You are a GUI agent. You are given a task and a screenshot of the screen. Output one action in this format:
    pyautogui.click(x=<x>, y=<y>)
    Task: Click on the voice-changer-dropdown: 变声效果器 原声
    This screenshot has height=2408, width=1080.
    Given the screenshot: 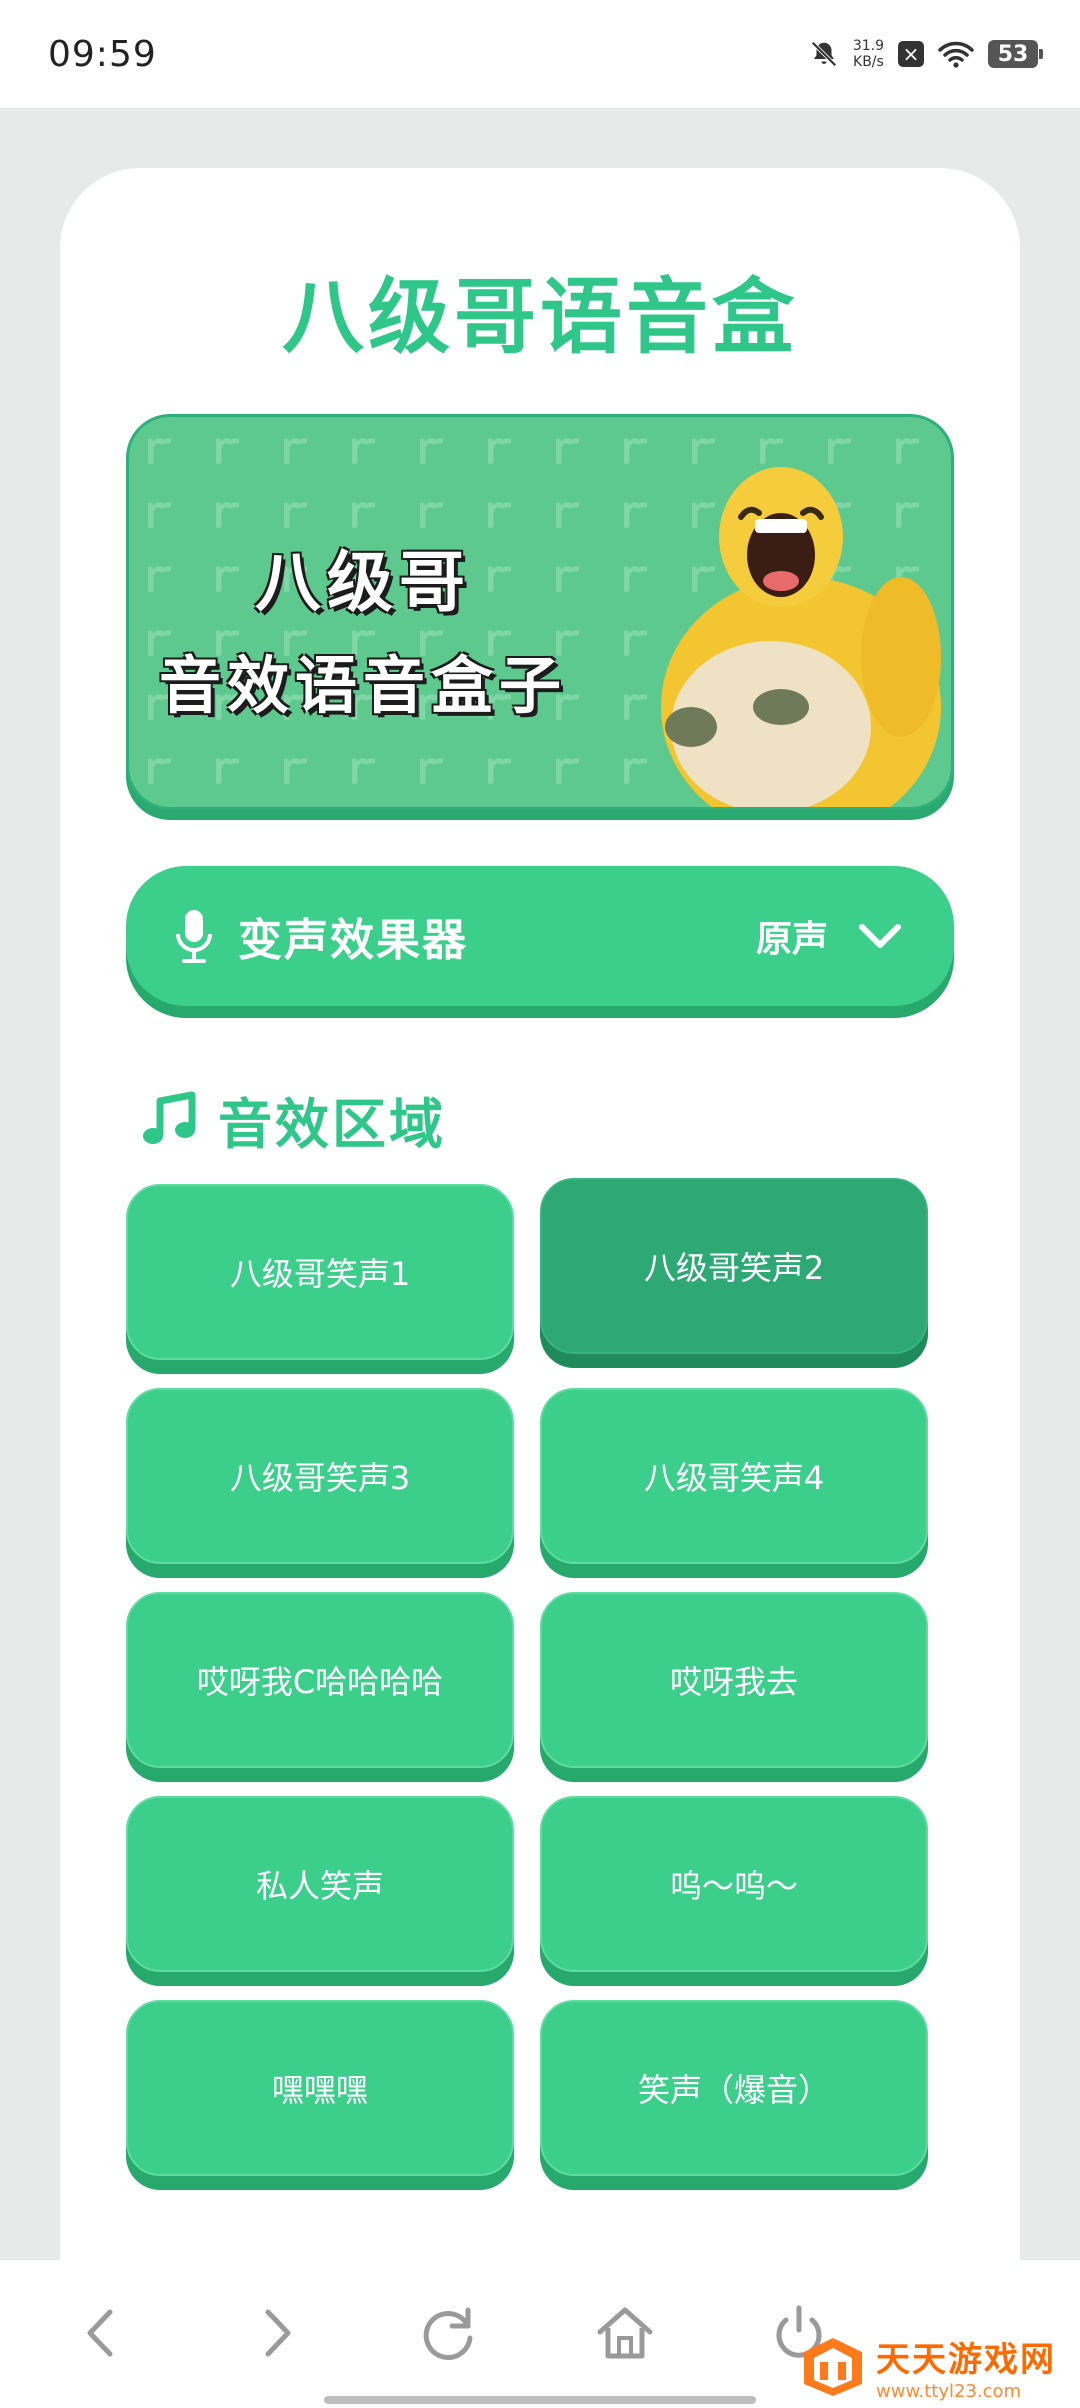 What is the action you would take?
    pyautogui.click(x=540, y=936)
    